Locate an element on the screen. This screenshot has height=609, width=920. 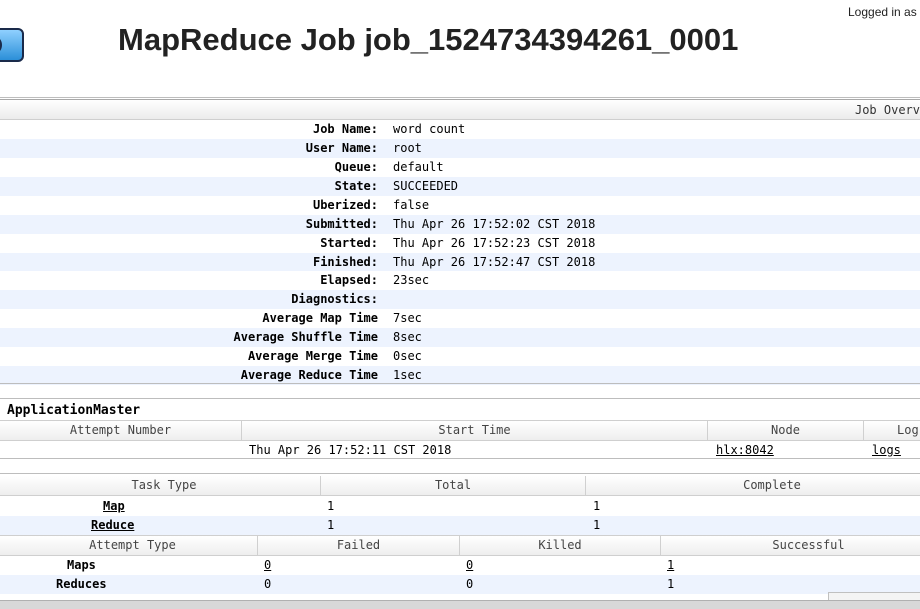
info-value: default is located at coordinates (418, 167).